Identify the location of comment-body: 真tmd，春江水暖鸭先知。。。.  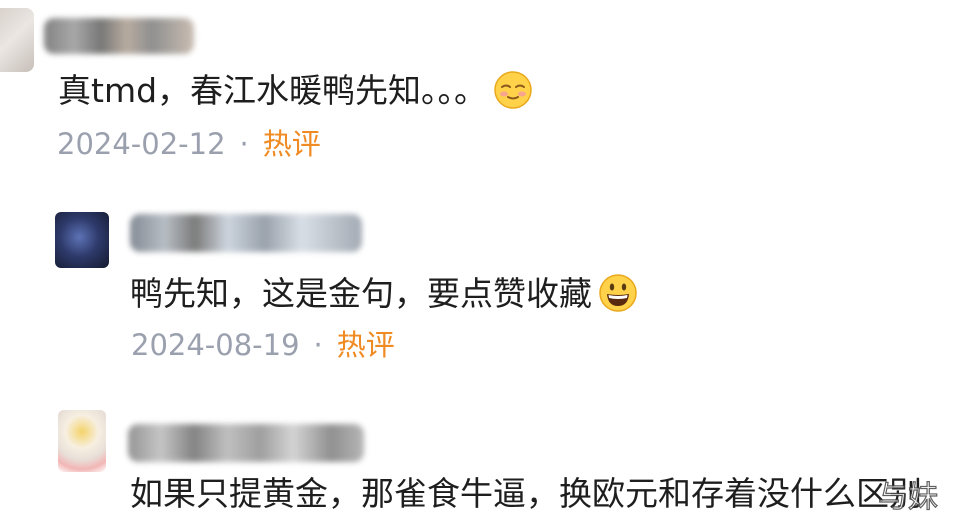
(273, 90).